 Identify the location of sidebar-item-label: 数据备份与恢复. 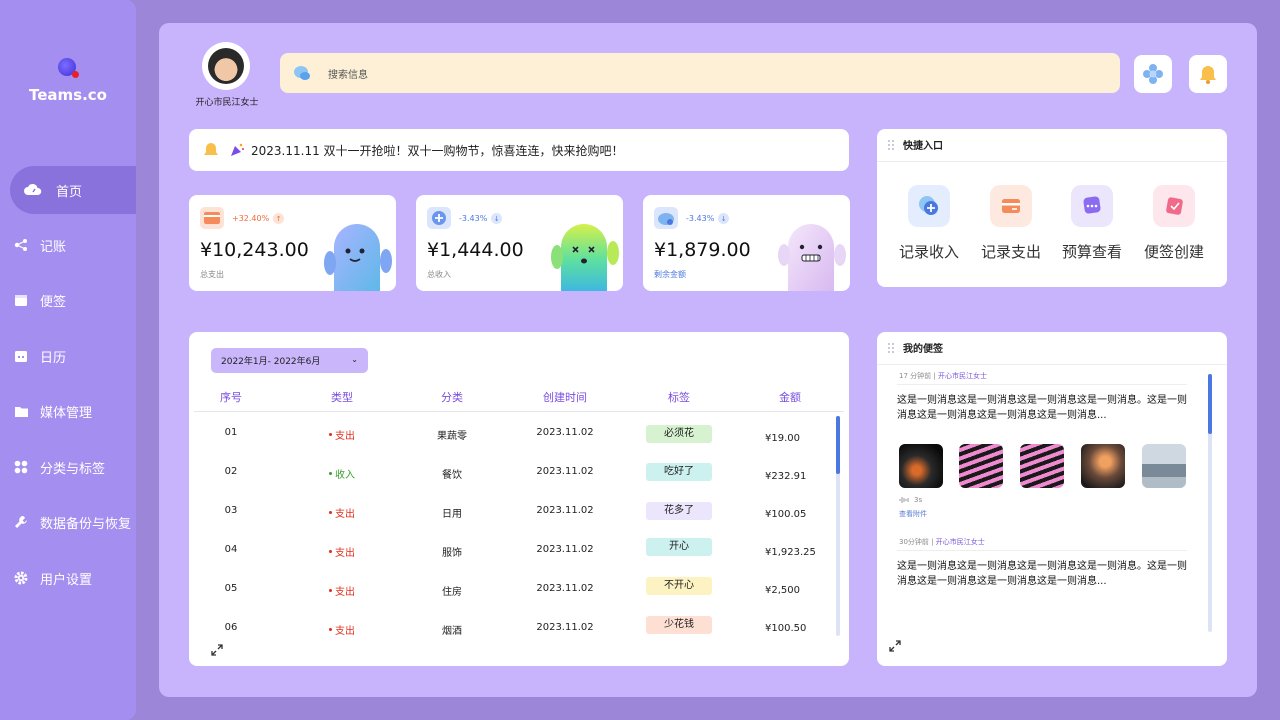
(86, 524).